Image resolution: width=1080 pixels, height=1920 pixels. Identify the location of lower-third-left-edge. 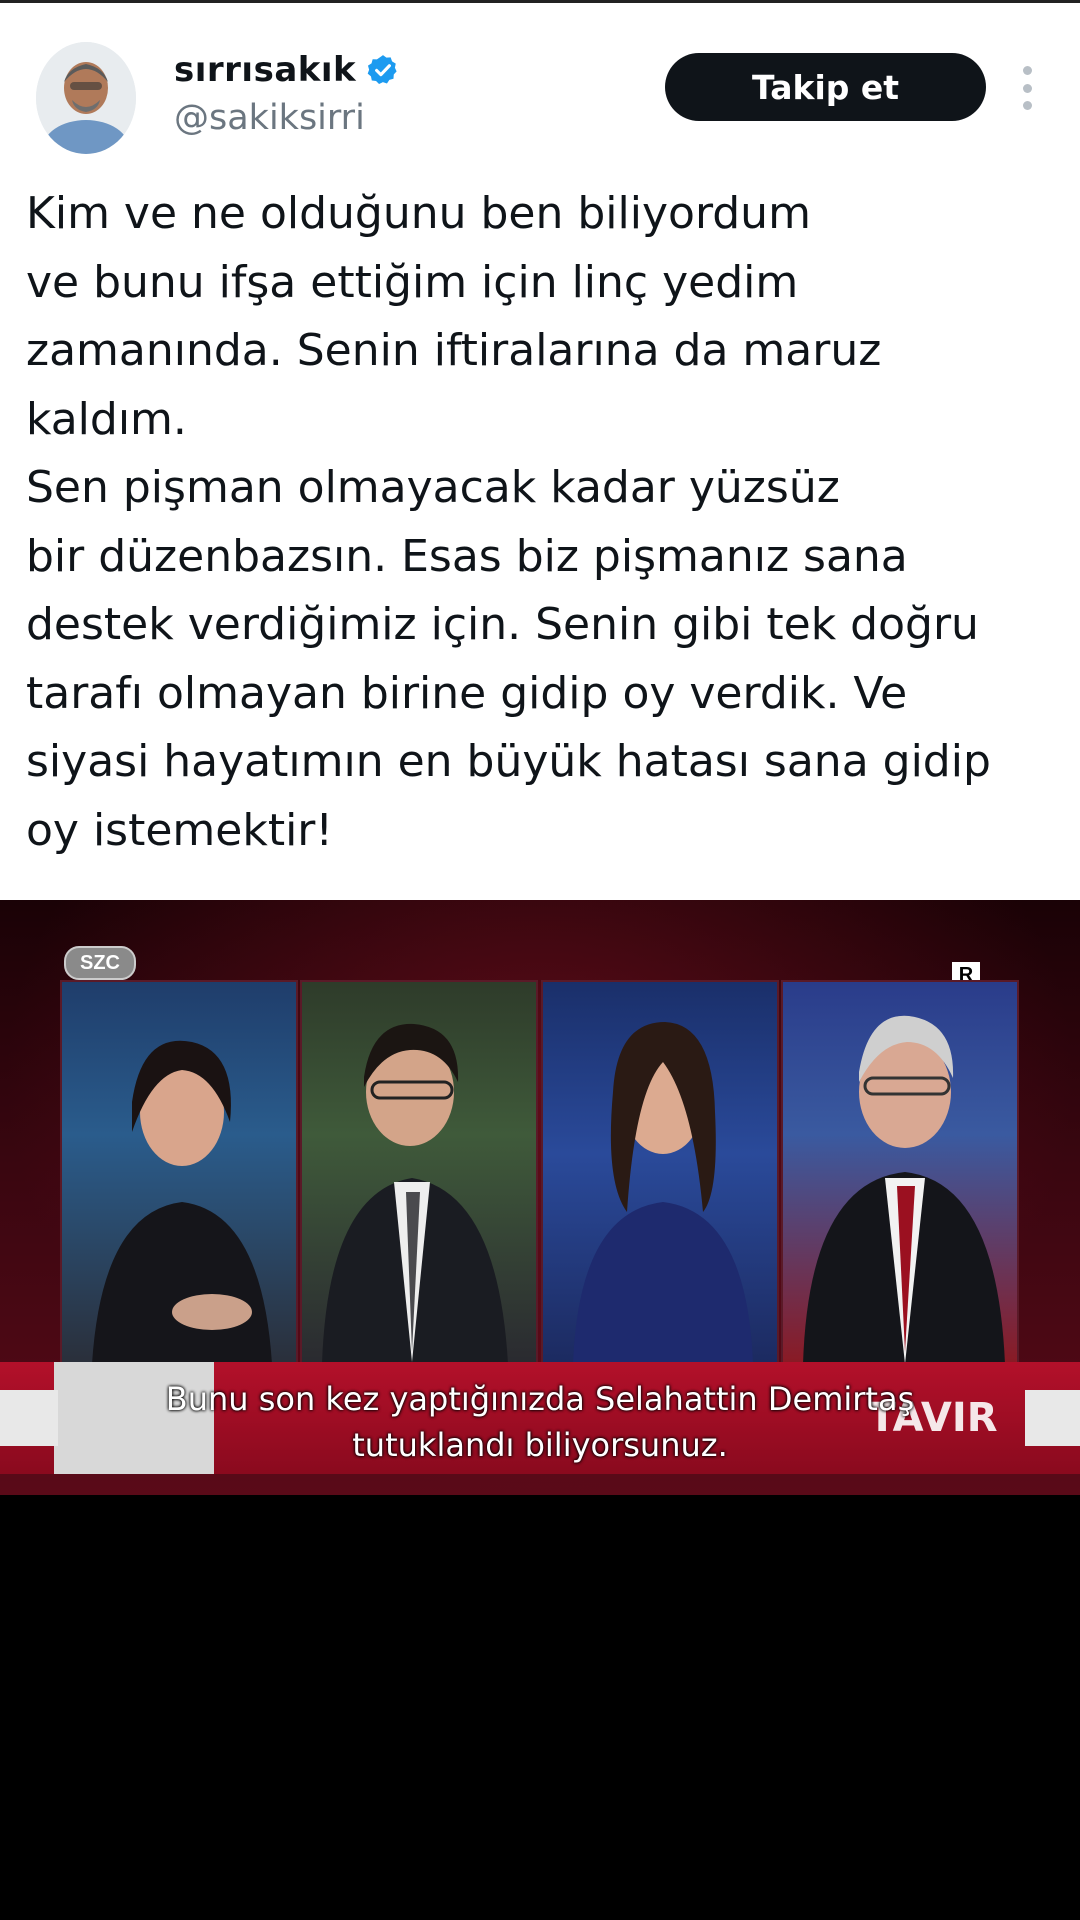
(29, 1418).